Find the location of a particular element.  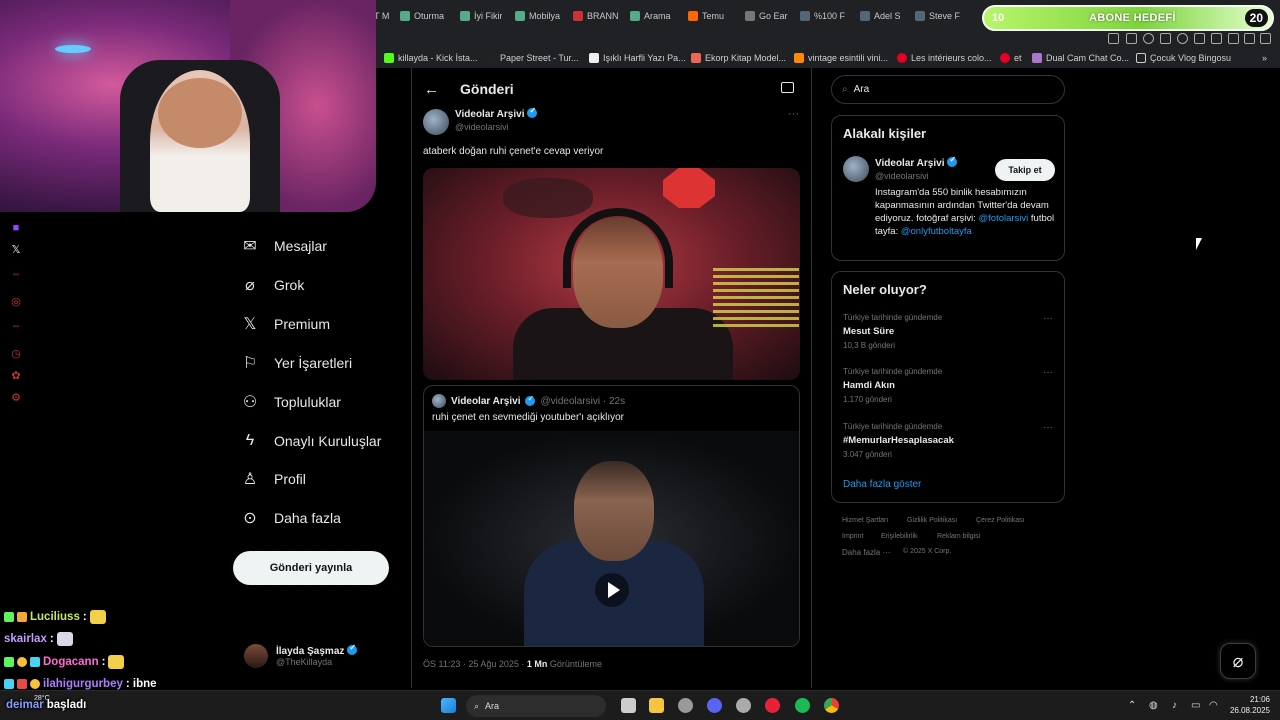

opera-icon: ◎ is located at coordinates (16, 302).